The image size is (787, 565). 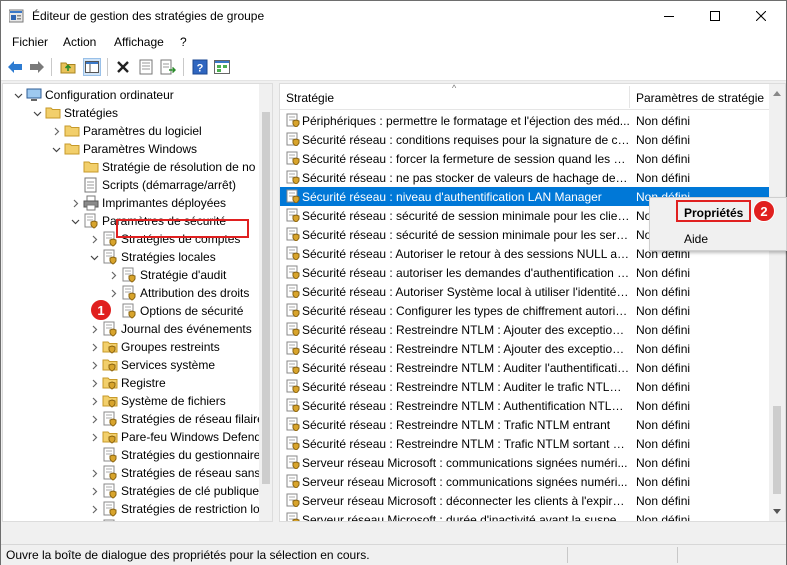 I want to click on tree-item: Stratégies de contrôle, so click(x=162, y=519).